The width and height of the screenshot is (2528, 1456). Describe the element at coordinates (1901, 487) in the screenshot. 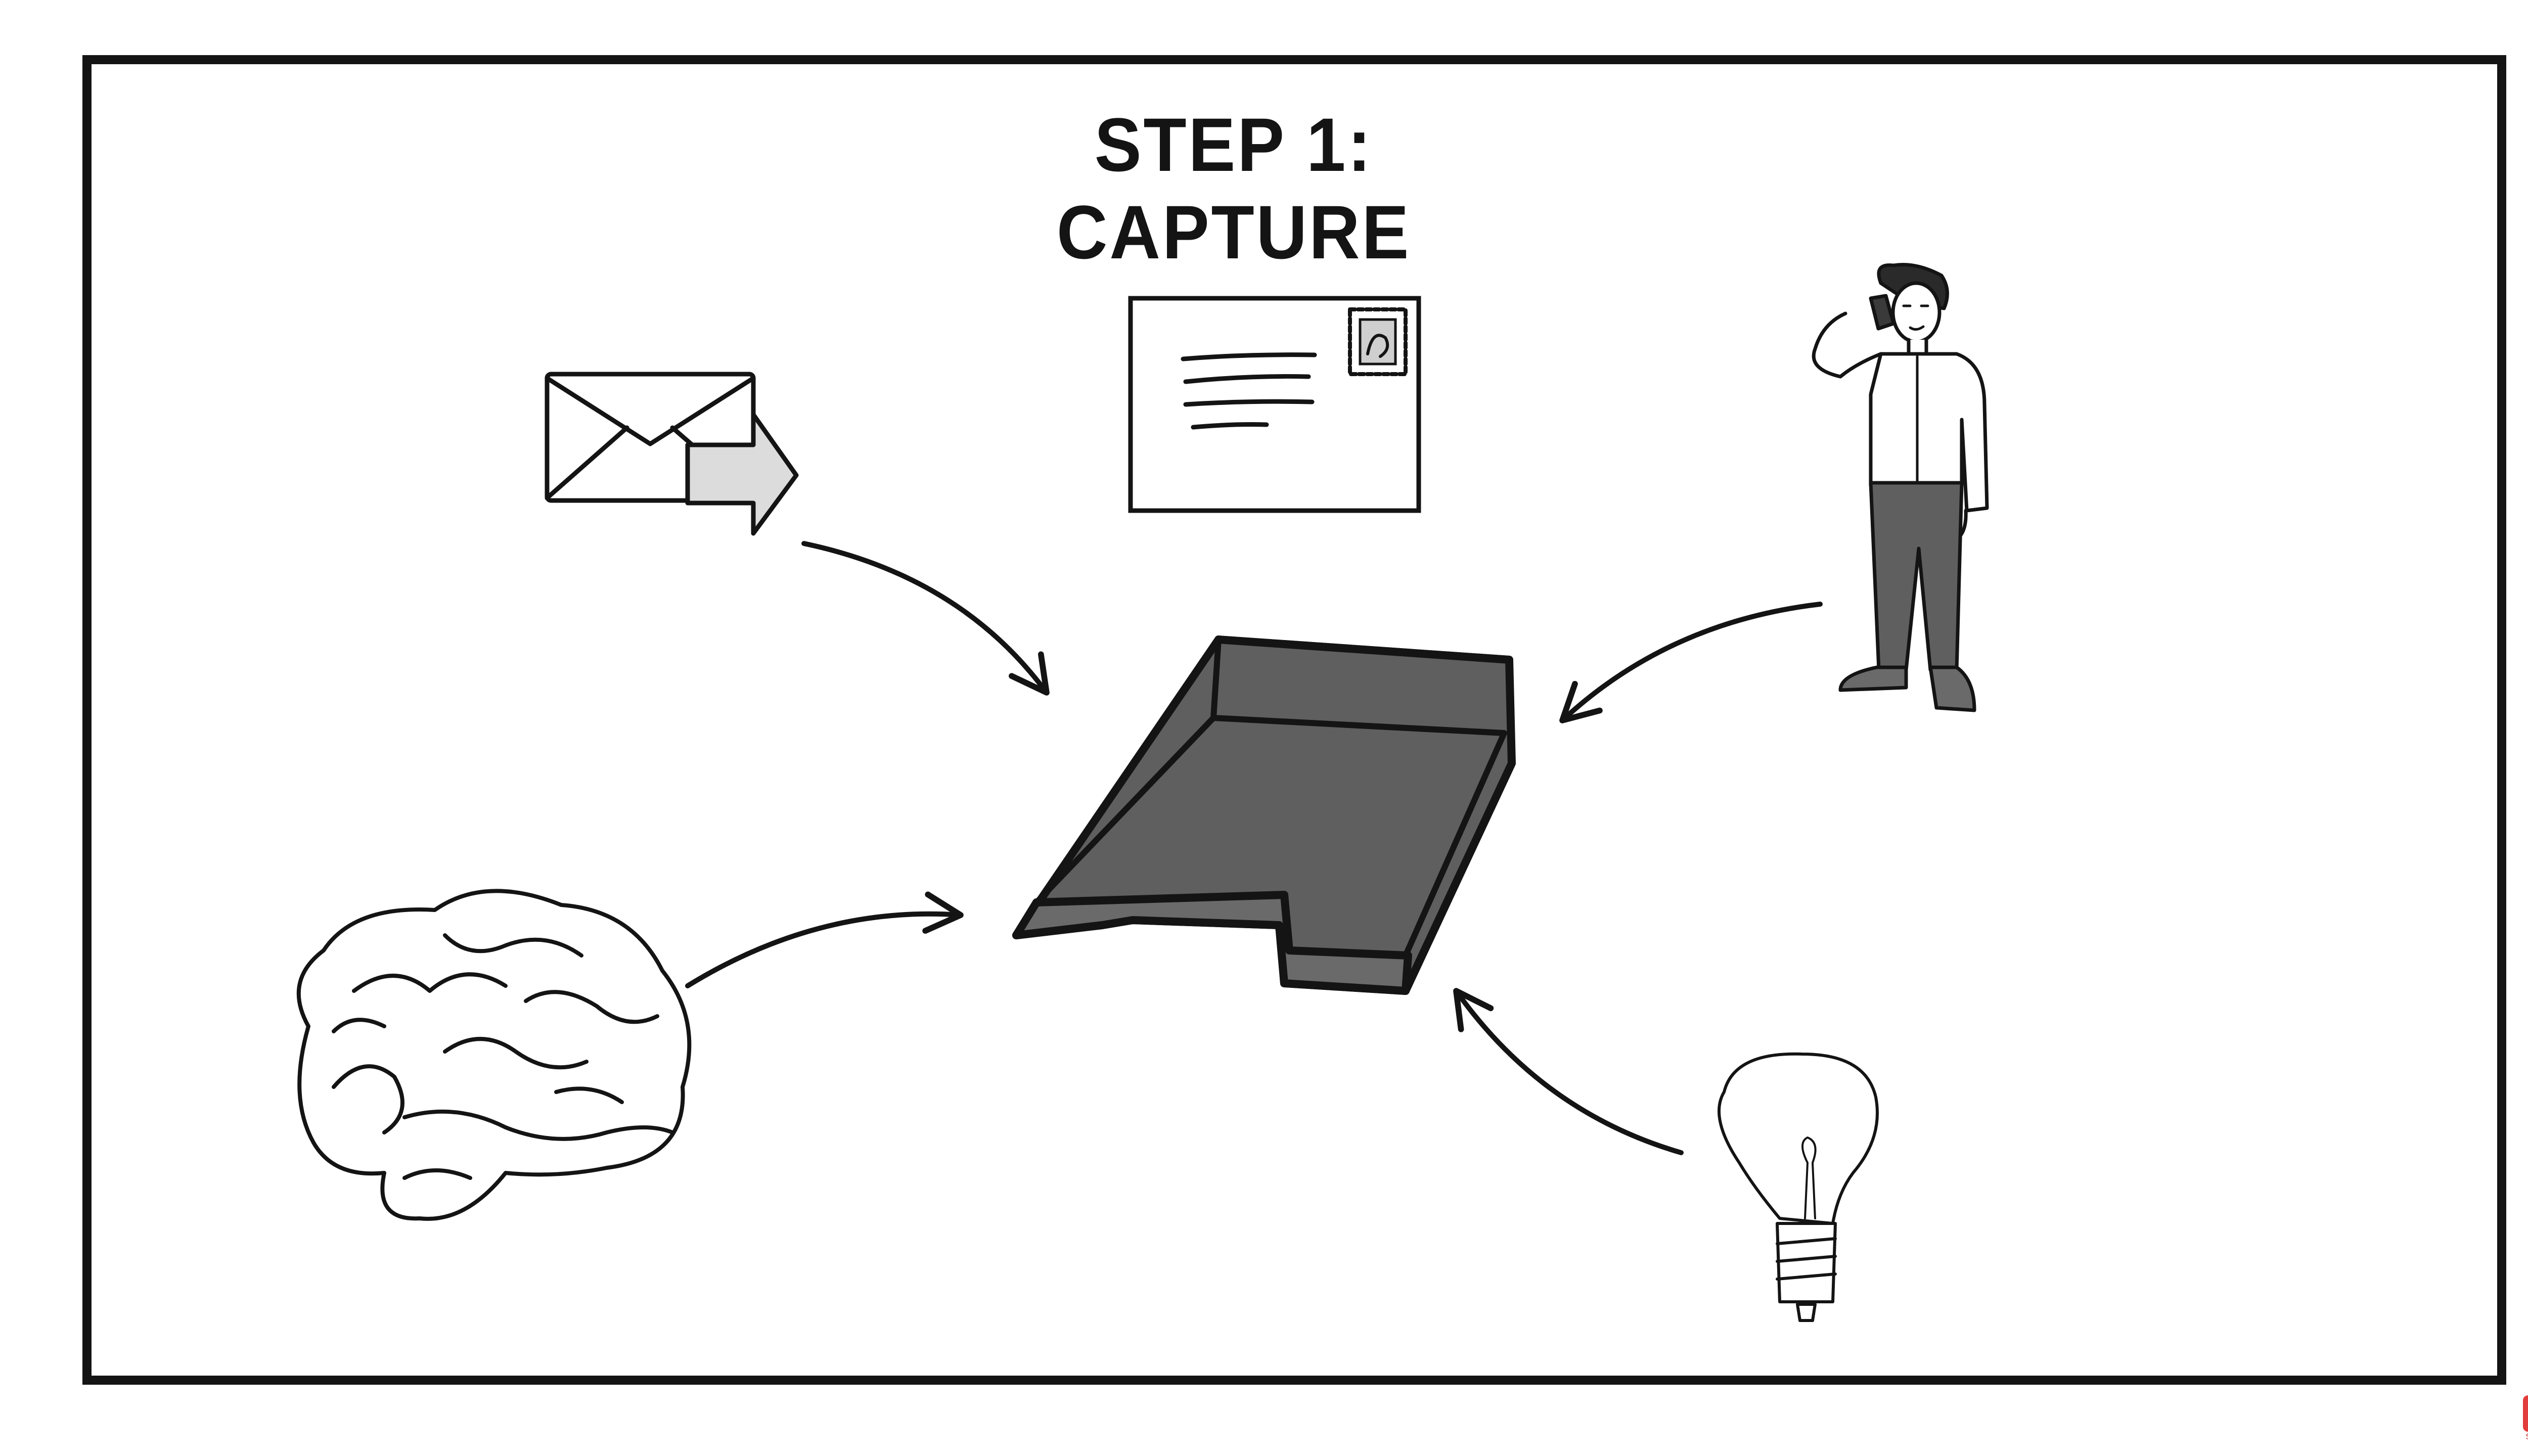

I see `man-on-phone-icon` at that location.